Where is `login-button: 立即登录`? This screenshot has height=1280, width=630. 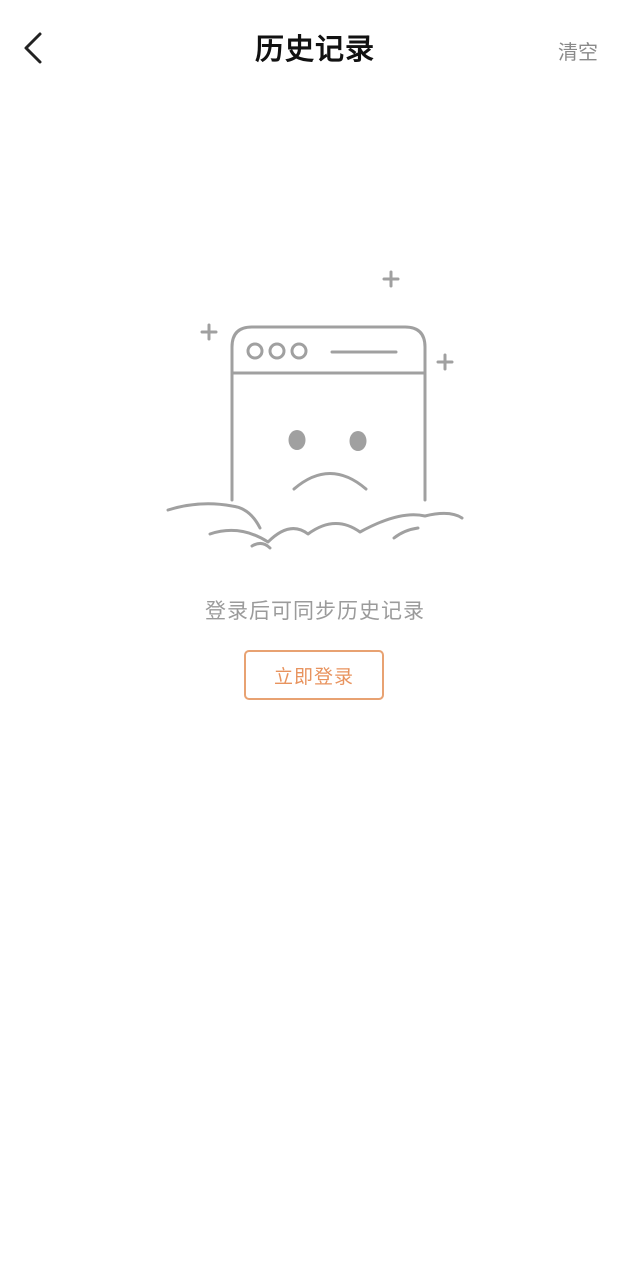 login-button: 立即登录 is located at coordinates (314, 675).